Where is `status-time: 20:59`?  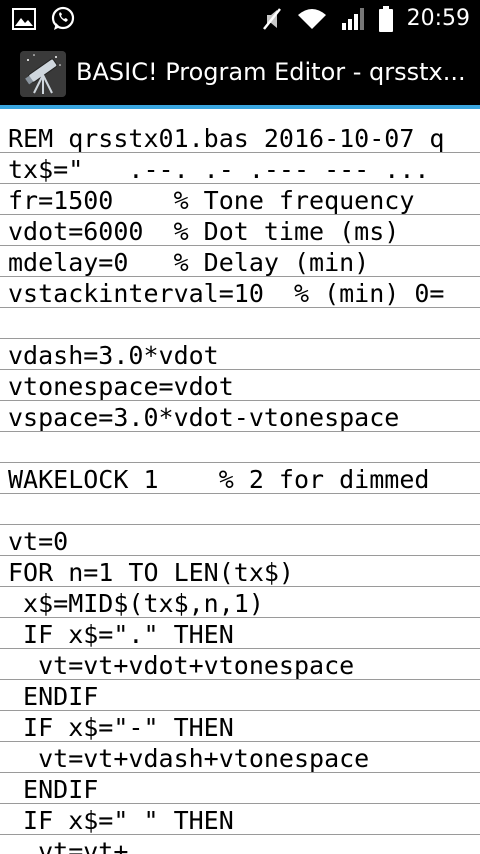
status-time: 20:59 is located at coordinates (438, 18).